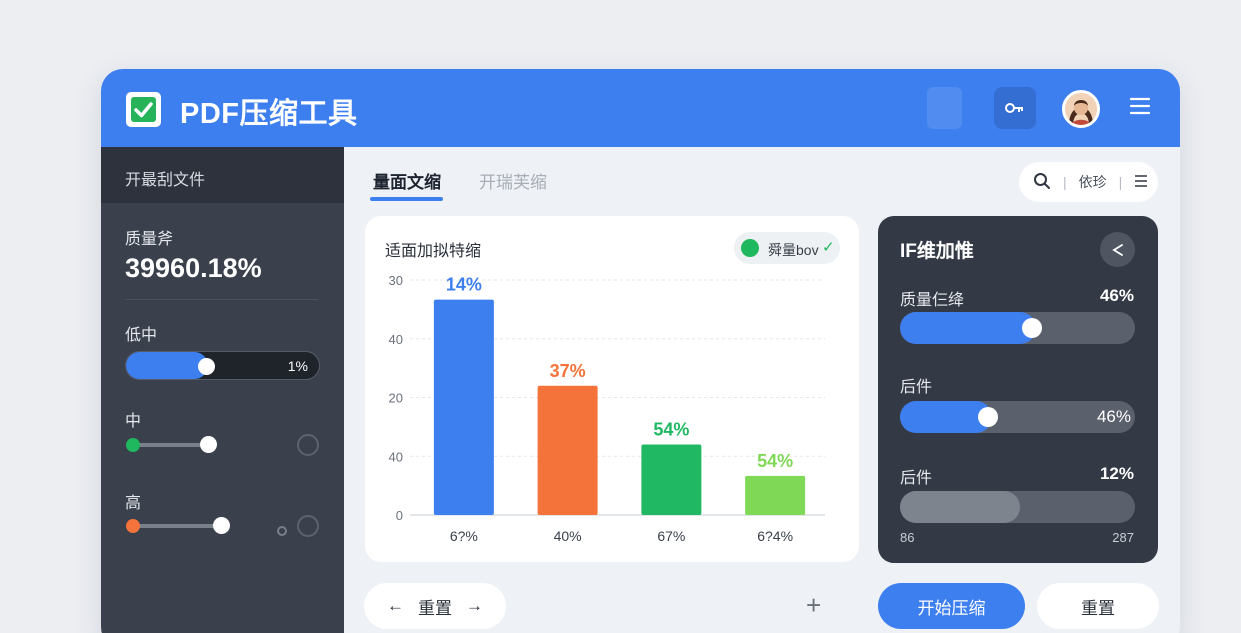 Image resolution: width=1241 pixels, height=633 pixels. Describe the element at coordinates (464, 285) in the screenshot. I see `bar-value-label: 14%` at that location.